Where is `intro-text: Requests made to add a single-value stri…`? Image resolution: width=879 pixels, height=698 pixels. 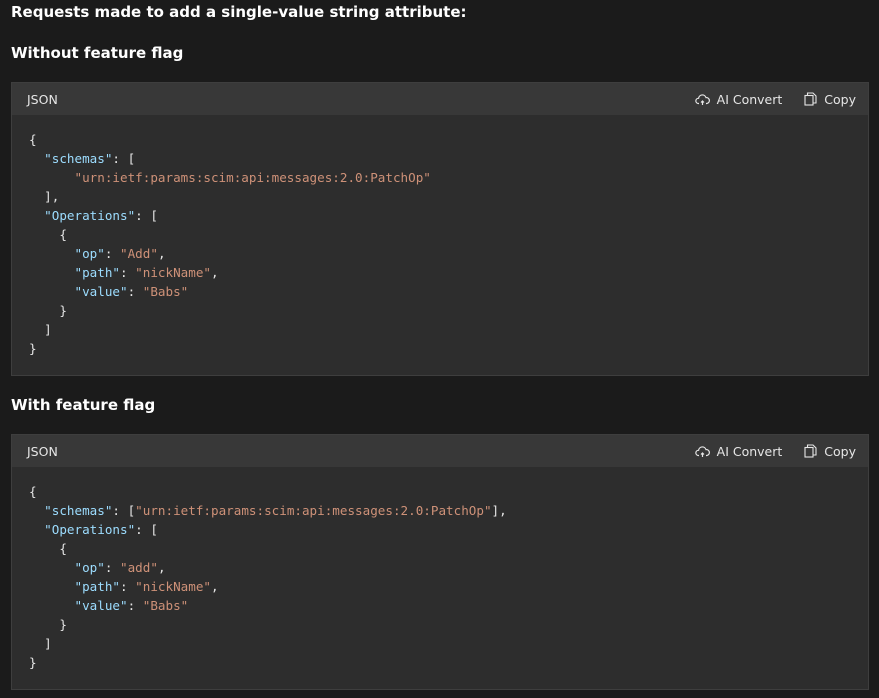
intro-text: Requests made to add a single-value stri… is located at coordinates (239, 12).